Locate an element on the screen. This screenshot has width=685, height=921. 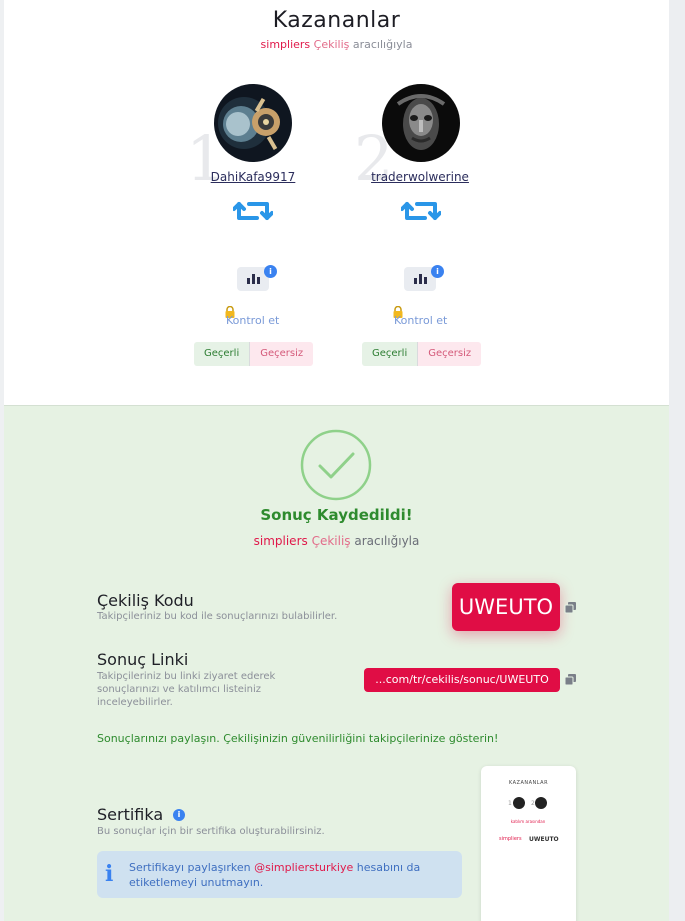
preview-title: KAZANANLAR is located at coordinates (528, 783).